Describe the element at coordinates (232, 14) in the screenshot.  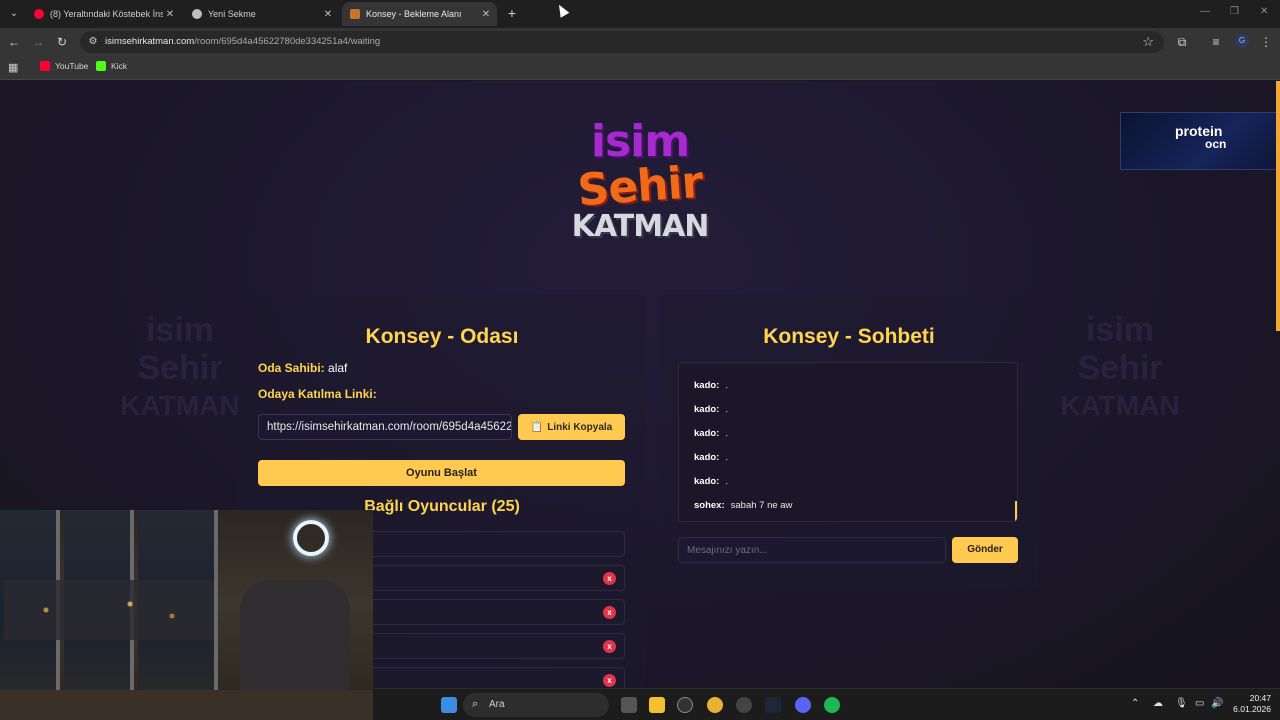
I see `tab-title: Yeni Sekme` at that location.